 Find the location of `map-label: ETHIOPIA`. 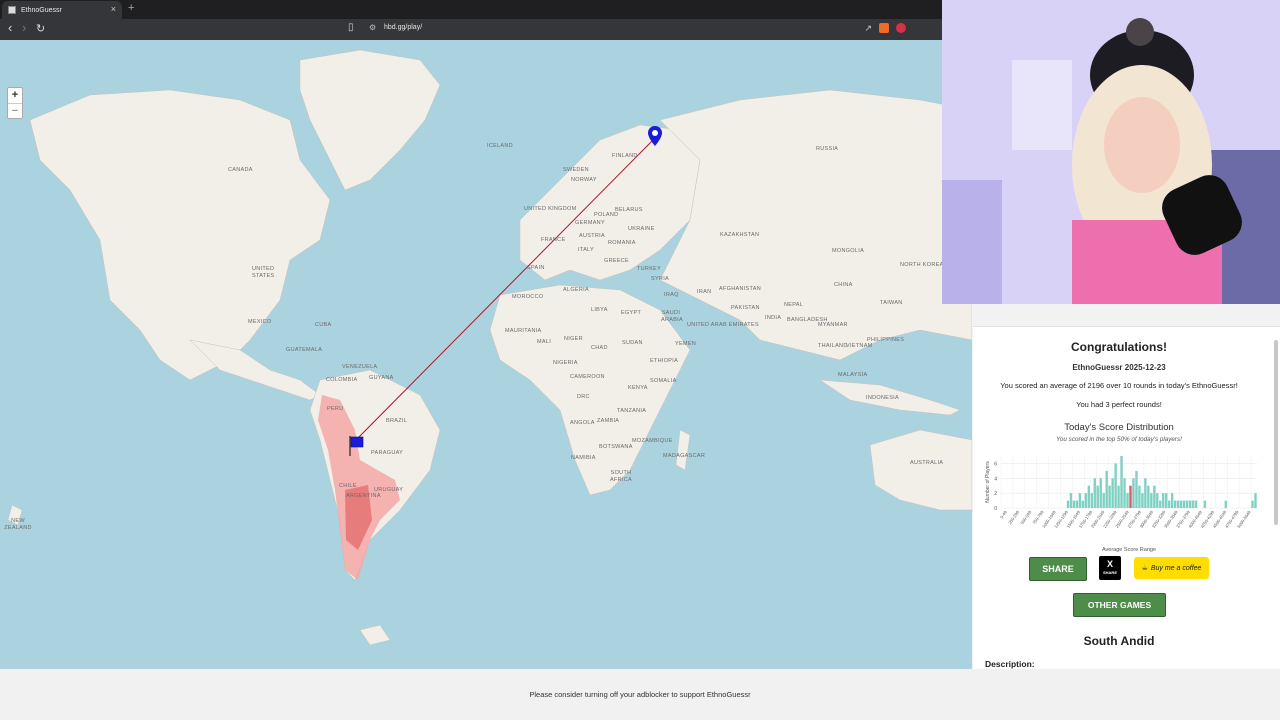

map-label: ETHIOPIA is located at coordinates (664, 361).